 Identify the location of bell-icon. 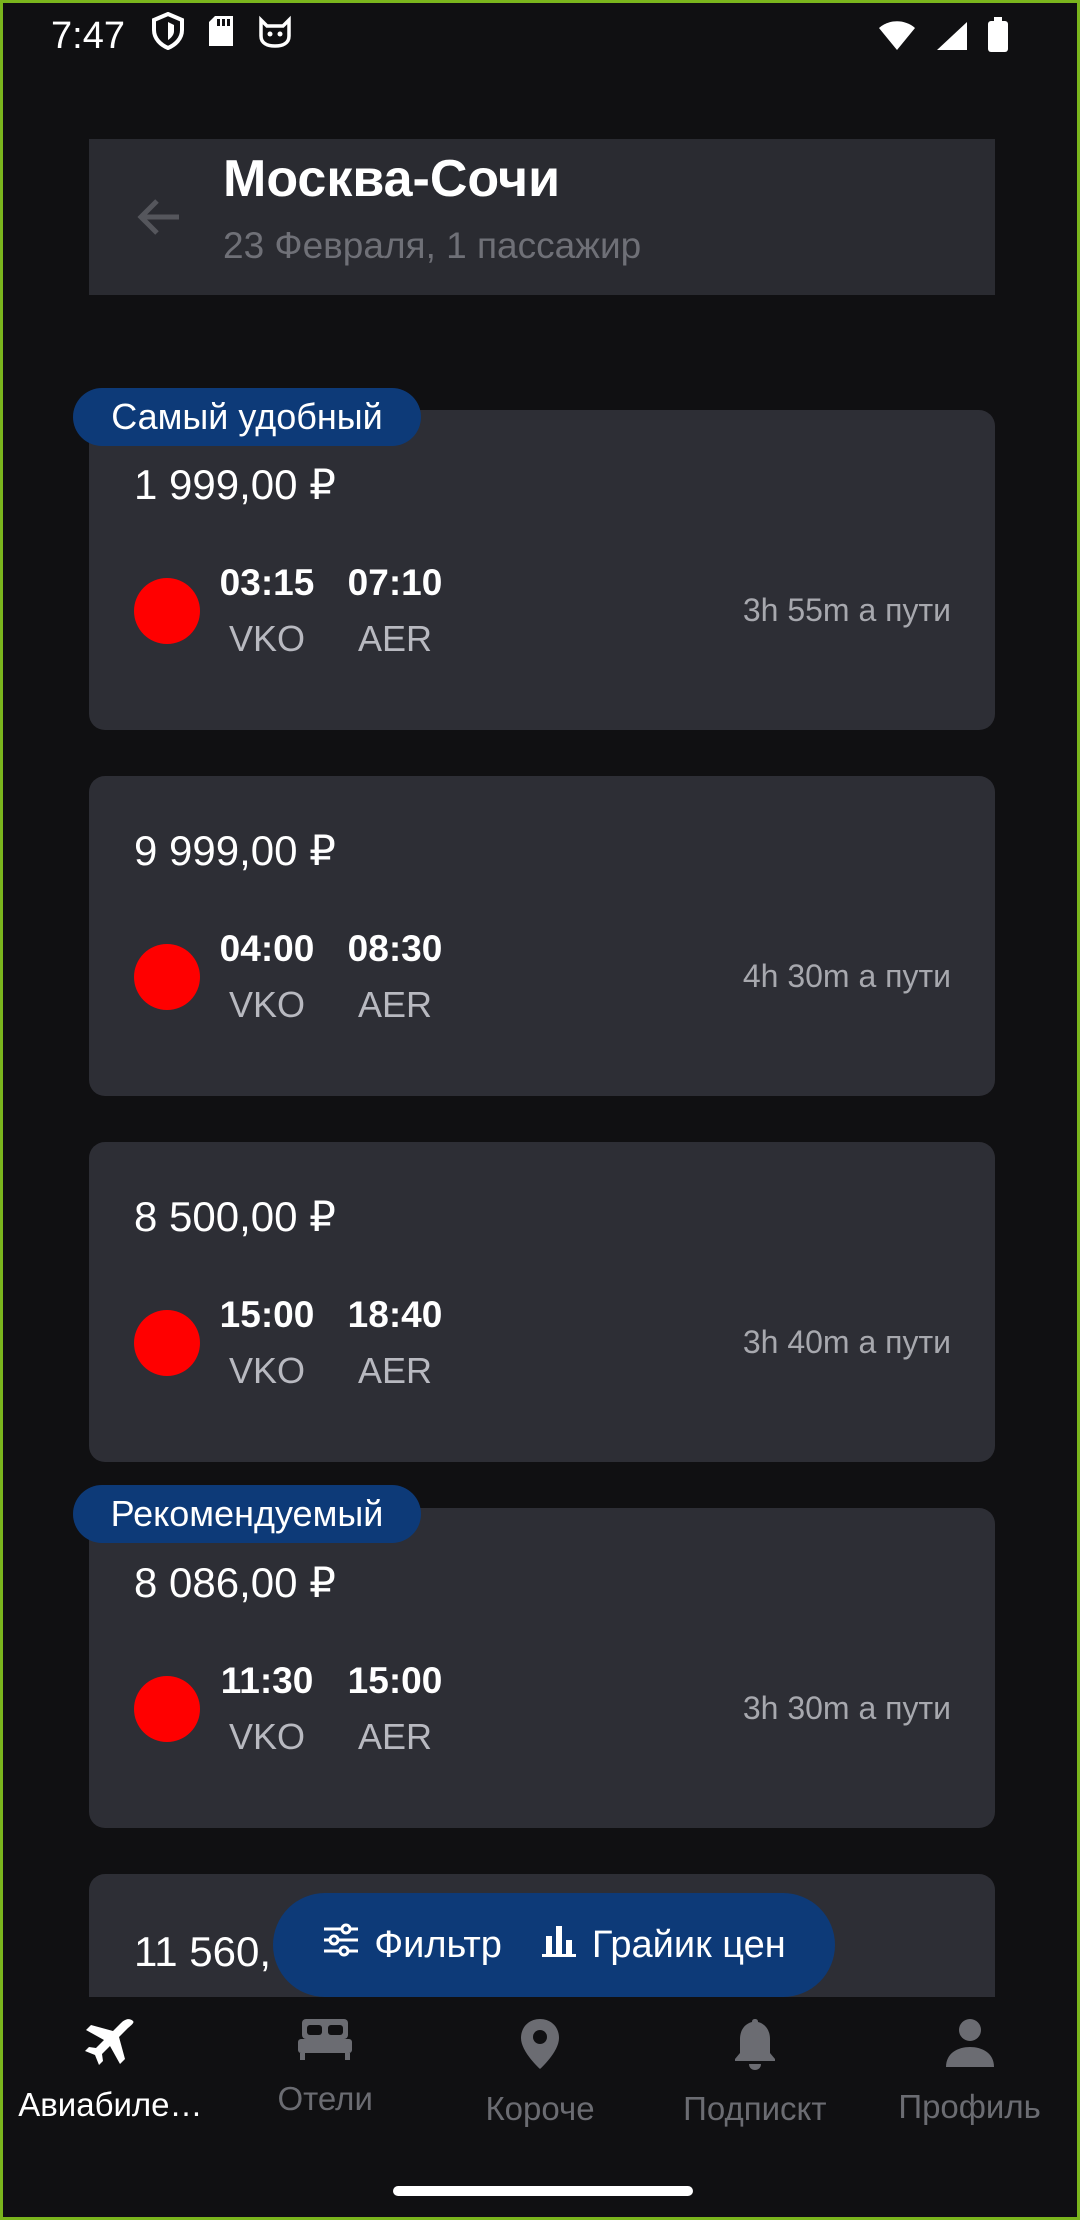
(755, 2046).